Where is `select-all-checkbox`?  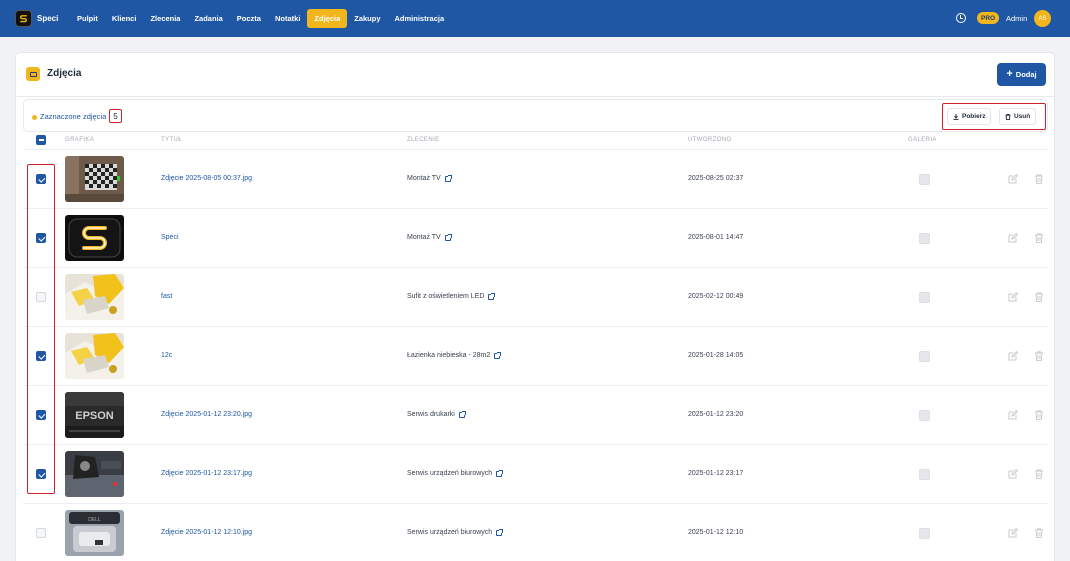
select-all-checkbox is located at coordinates (41, 140).